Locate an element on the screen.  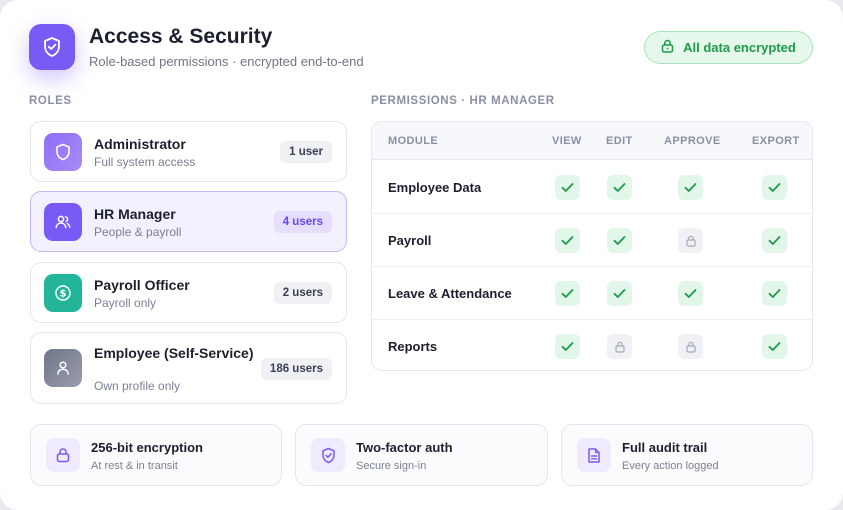
feature-title: Two-factor auth is located at coordinates (404, 447).